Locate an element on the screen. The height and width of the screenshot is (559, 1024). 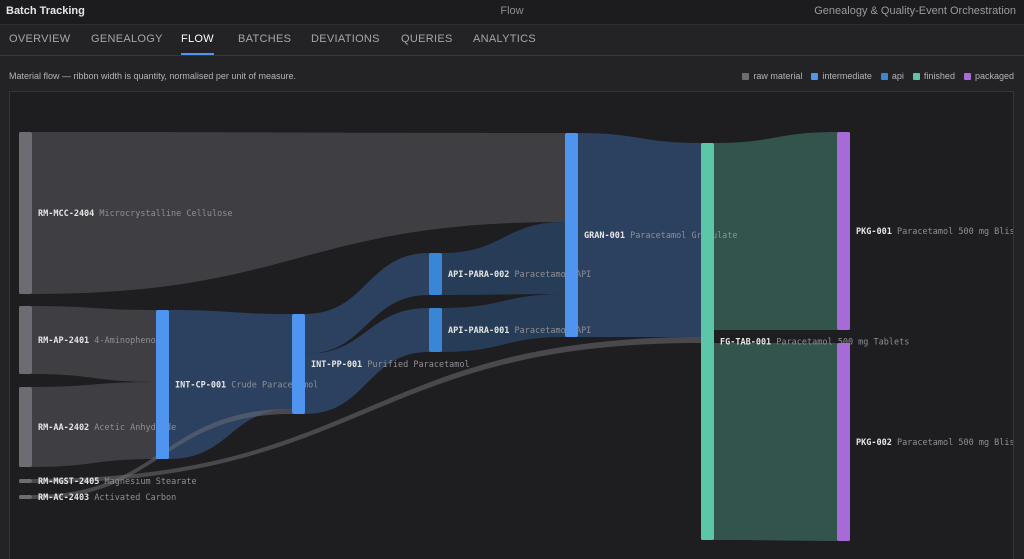
tab-overview: OVERVIEW is located at coordinates (40, 39).